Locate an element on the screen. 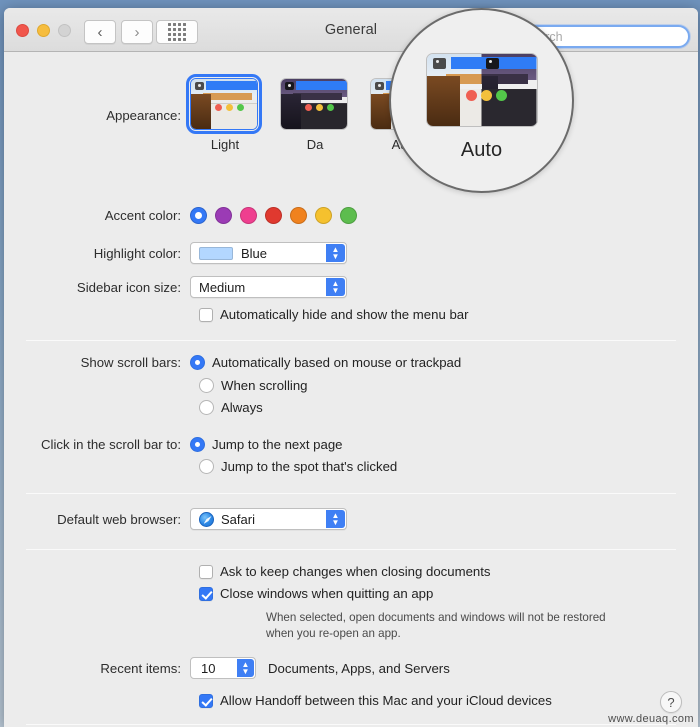 This screenshot has height=727, width=700. ask-keep-changes-checkbox is located at coordinates (206, 571).